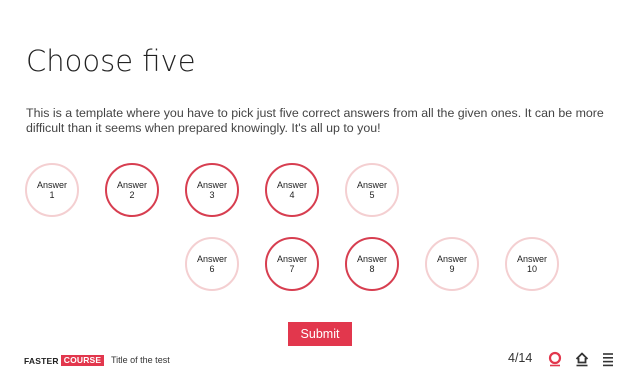 The height and width of the screenshot is (384, 640). I want to click on answer-label: Answer 10, so click(531, 264).